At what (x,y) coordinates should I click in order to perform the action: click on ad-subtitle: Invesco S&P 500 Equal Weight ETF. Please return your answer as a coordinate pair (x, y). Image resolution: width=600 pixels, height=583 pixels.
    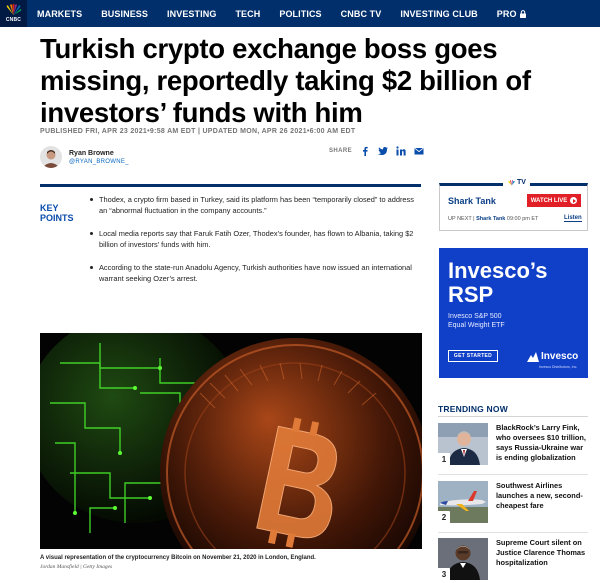
    Looking at the image, I should click on (476, 321).